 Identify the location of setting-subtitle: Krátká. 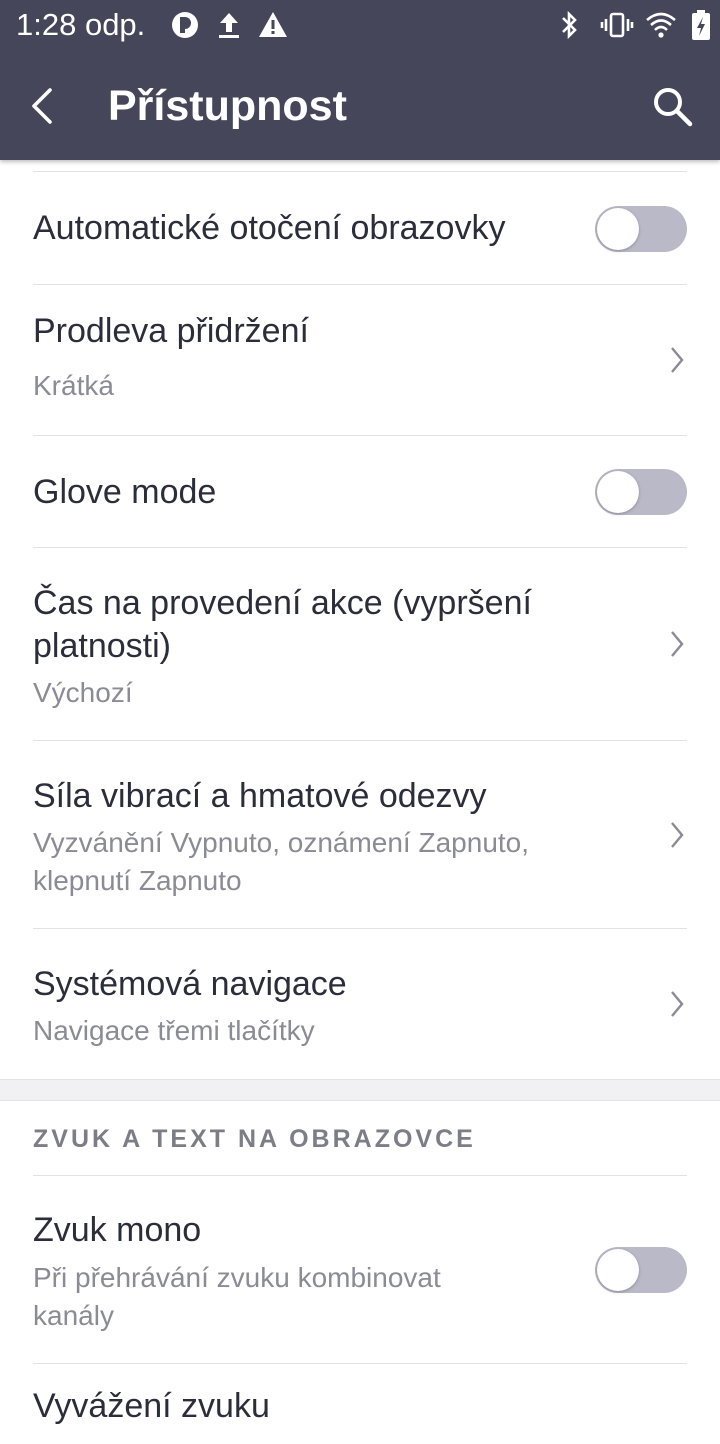
(73, 385).